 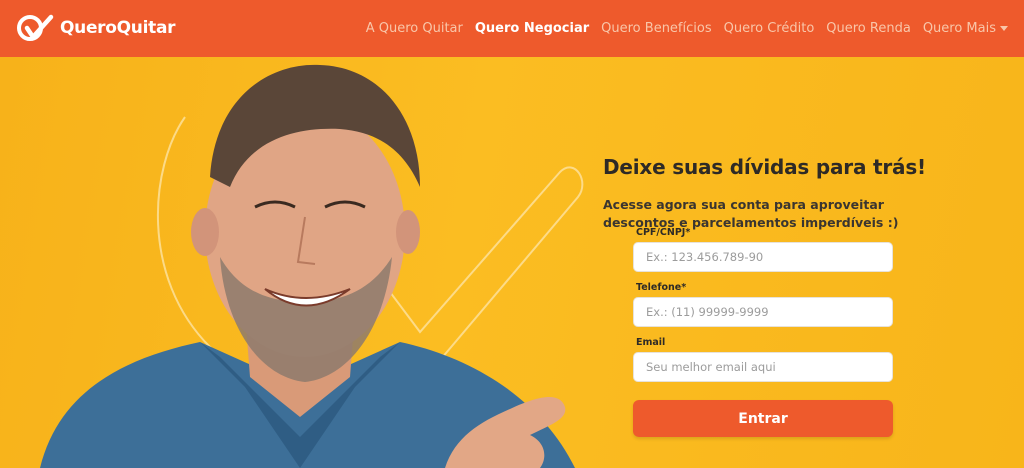 I want to click on cpf-input, so click(x=763, y=257).